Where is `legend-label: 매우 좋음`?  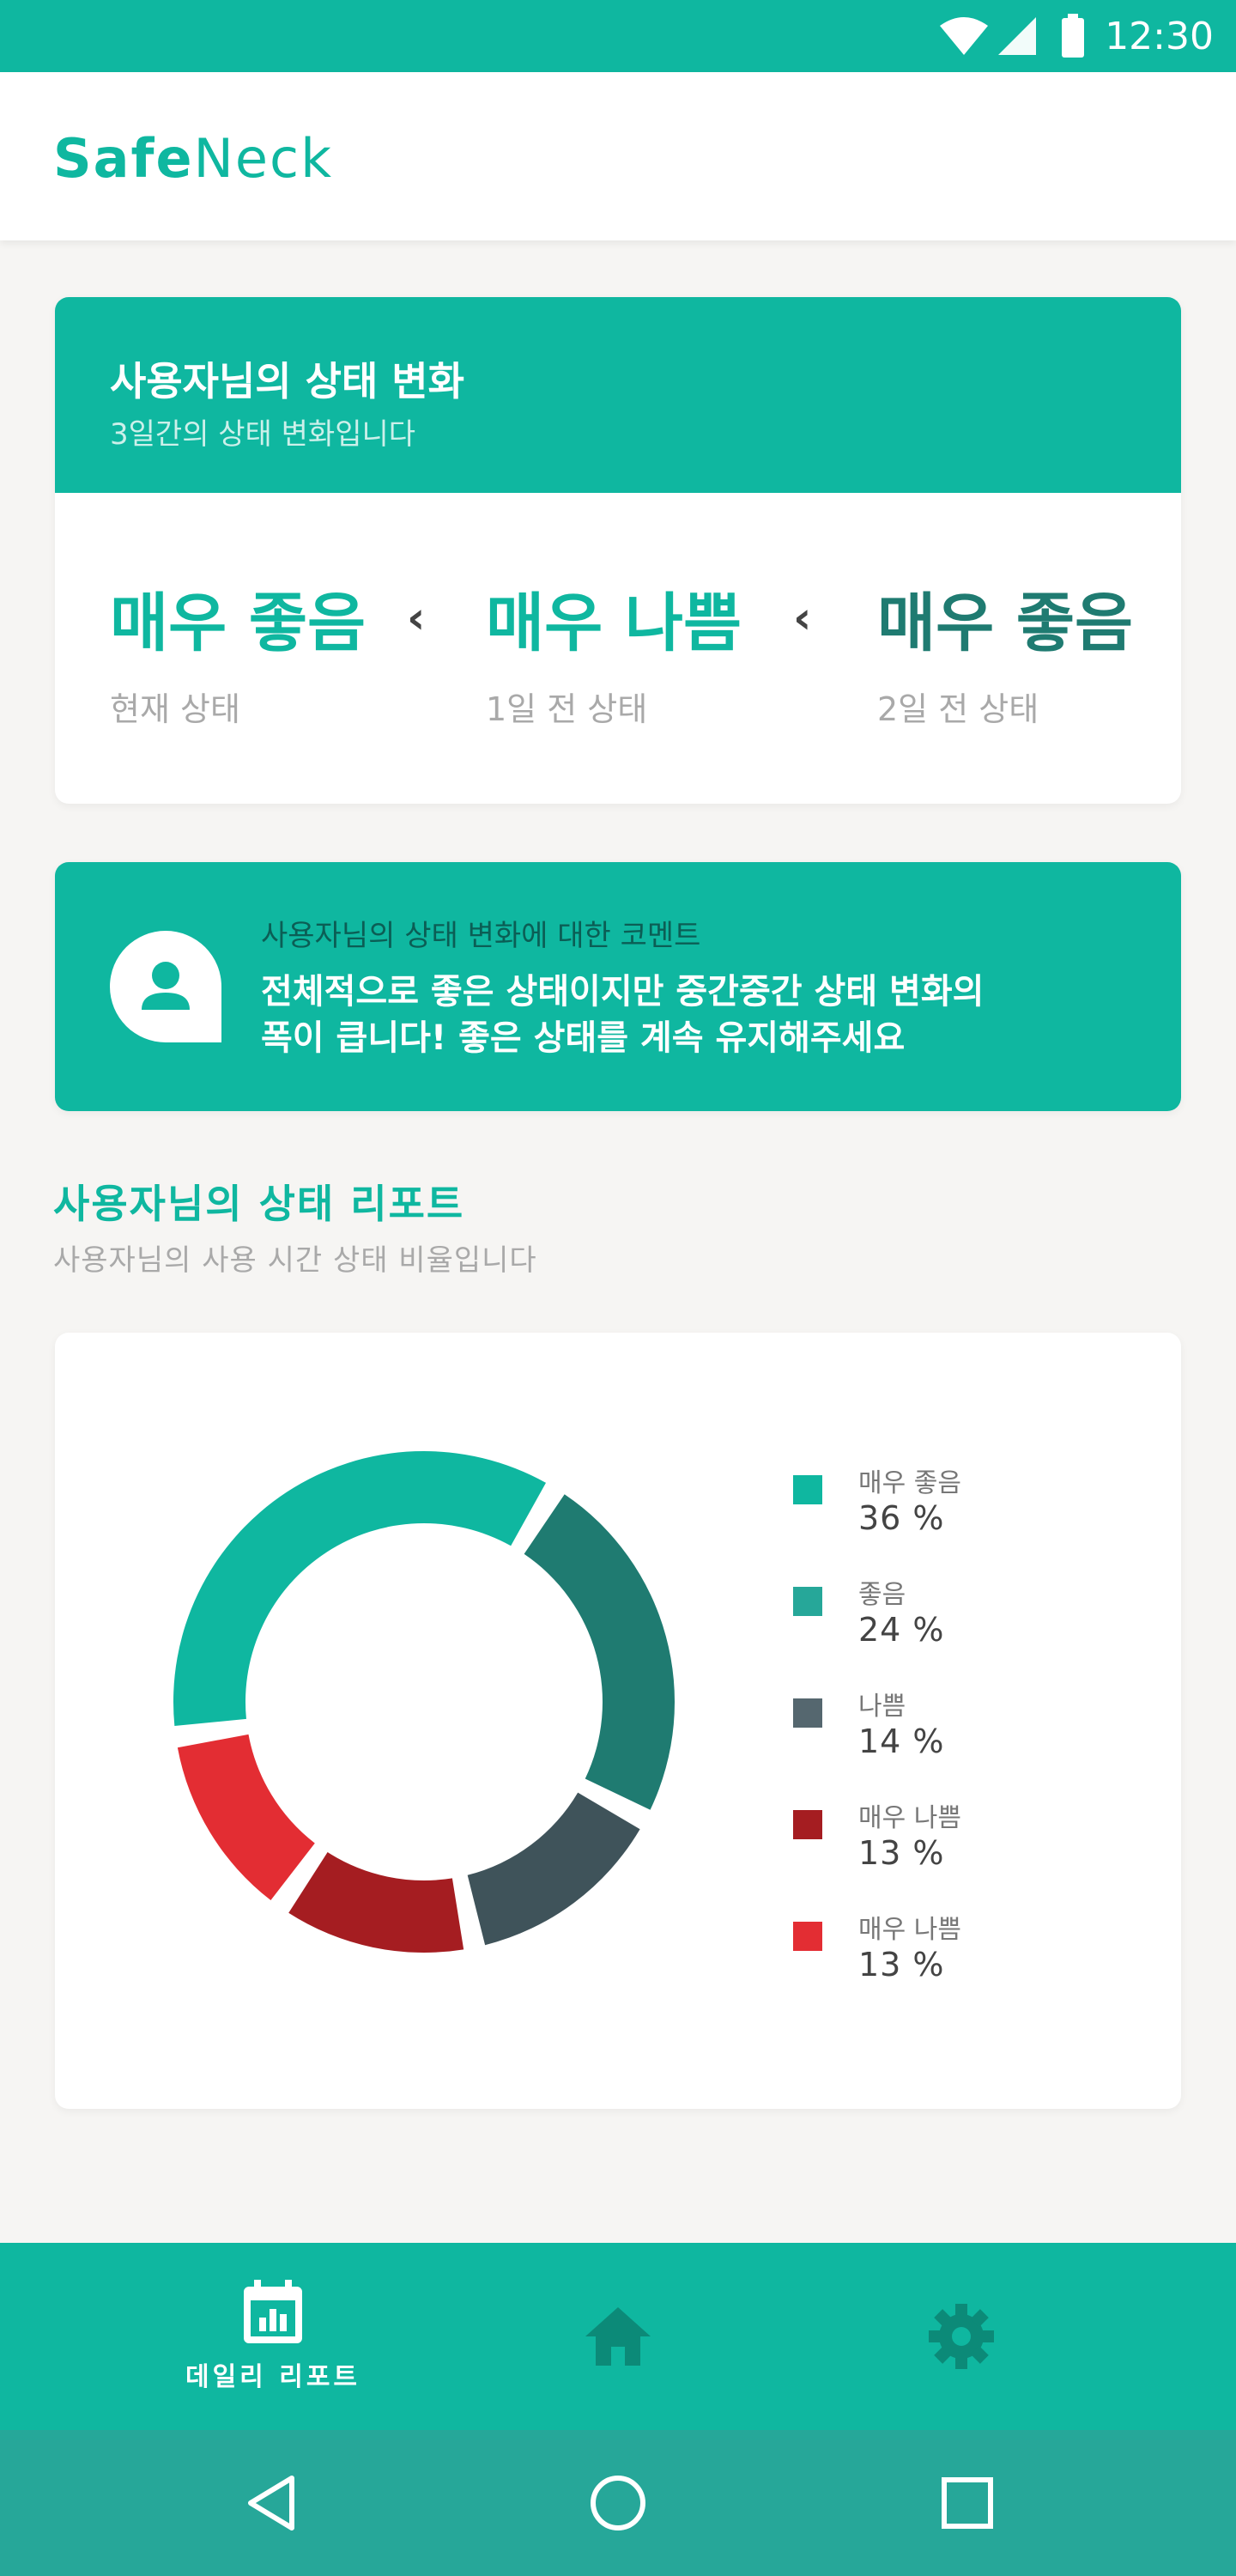 legend-label: 매우 좋음 is located at coordinates (909, 1483).